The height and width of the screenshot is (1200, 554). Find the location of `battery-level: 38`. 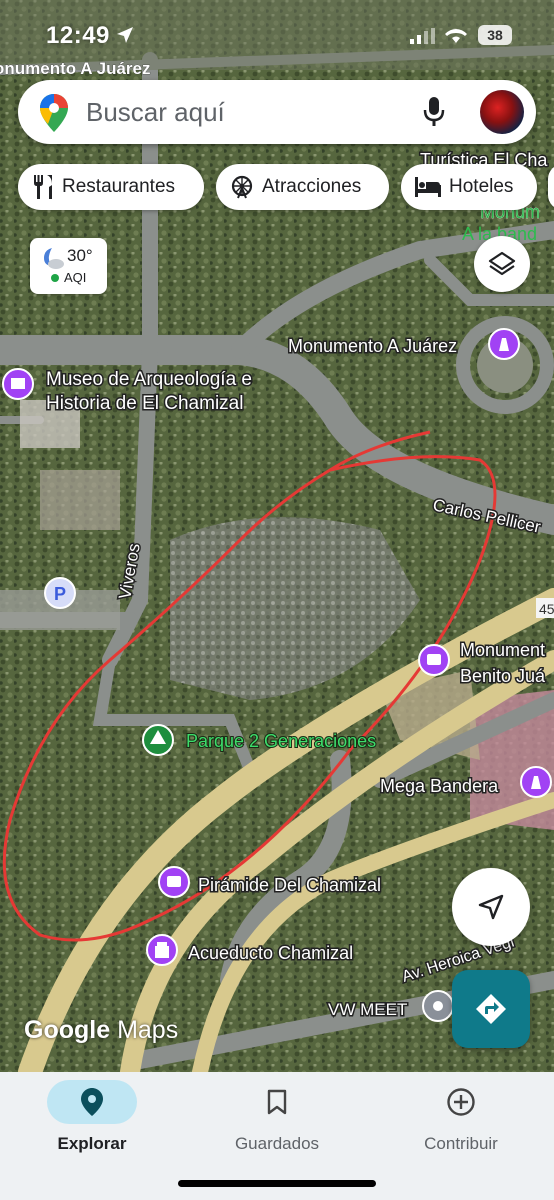

battery-level: 38 is located at coordinates (495, 35).